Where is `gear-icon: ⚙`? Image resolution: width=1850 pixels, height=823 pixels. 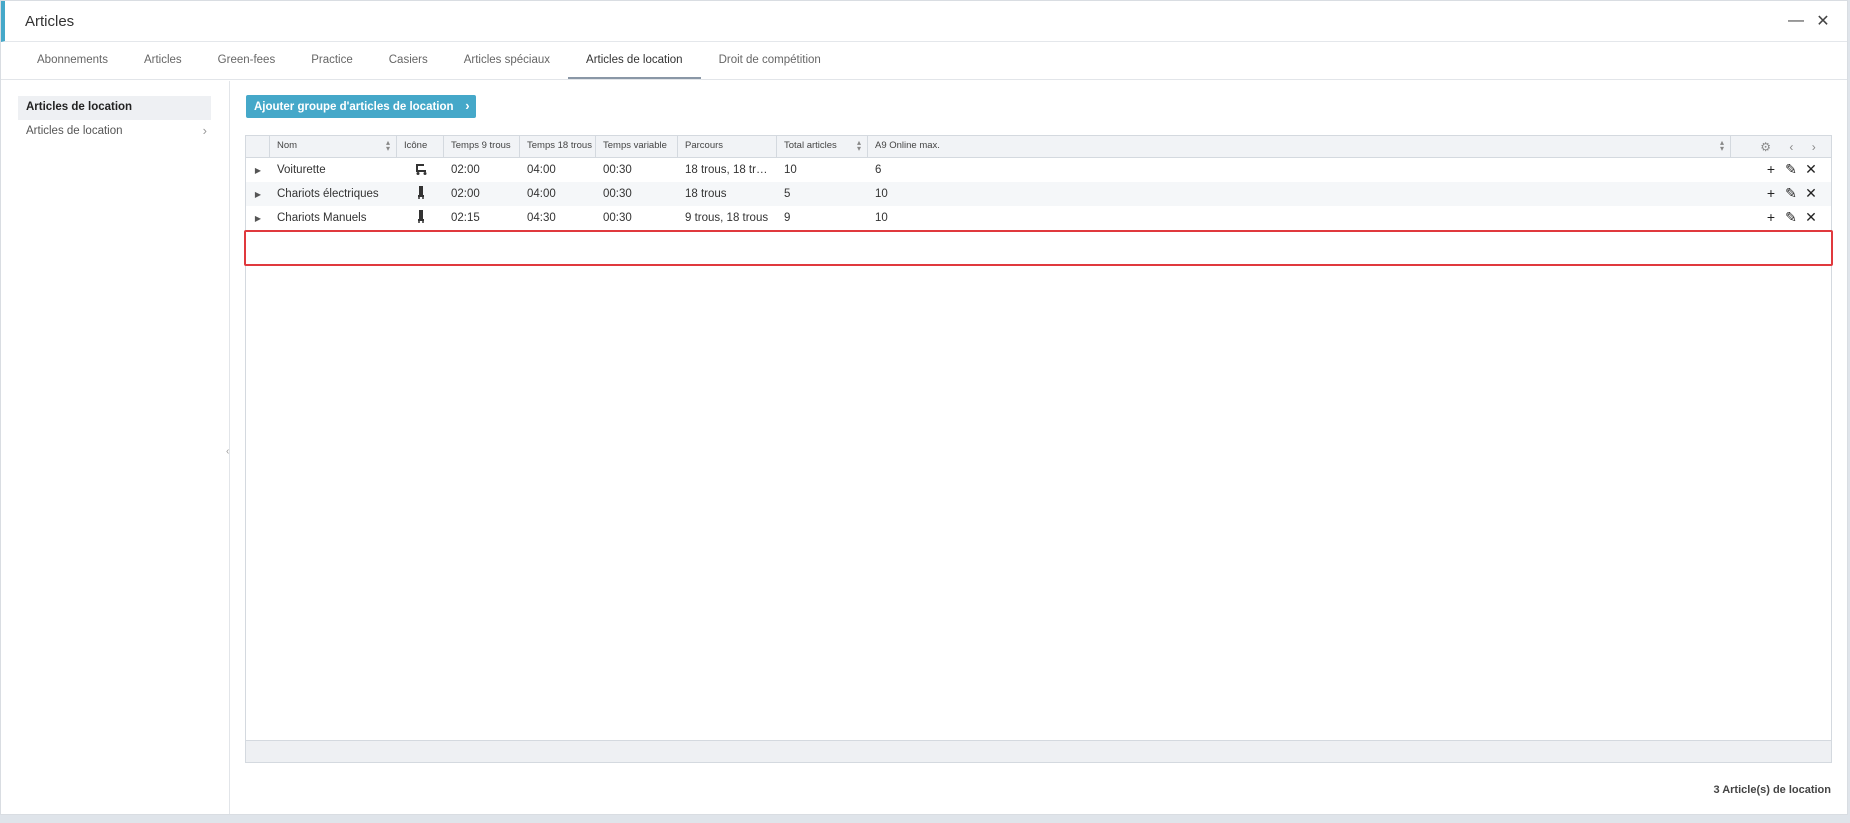
gear-icon: ⚙ is located at coordinates (1765, 147).